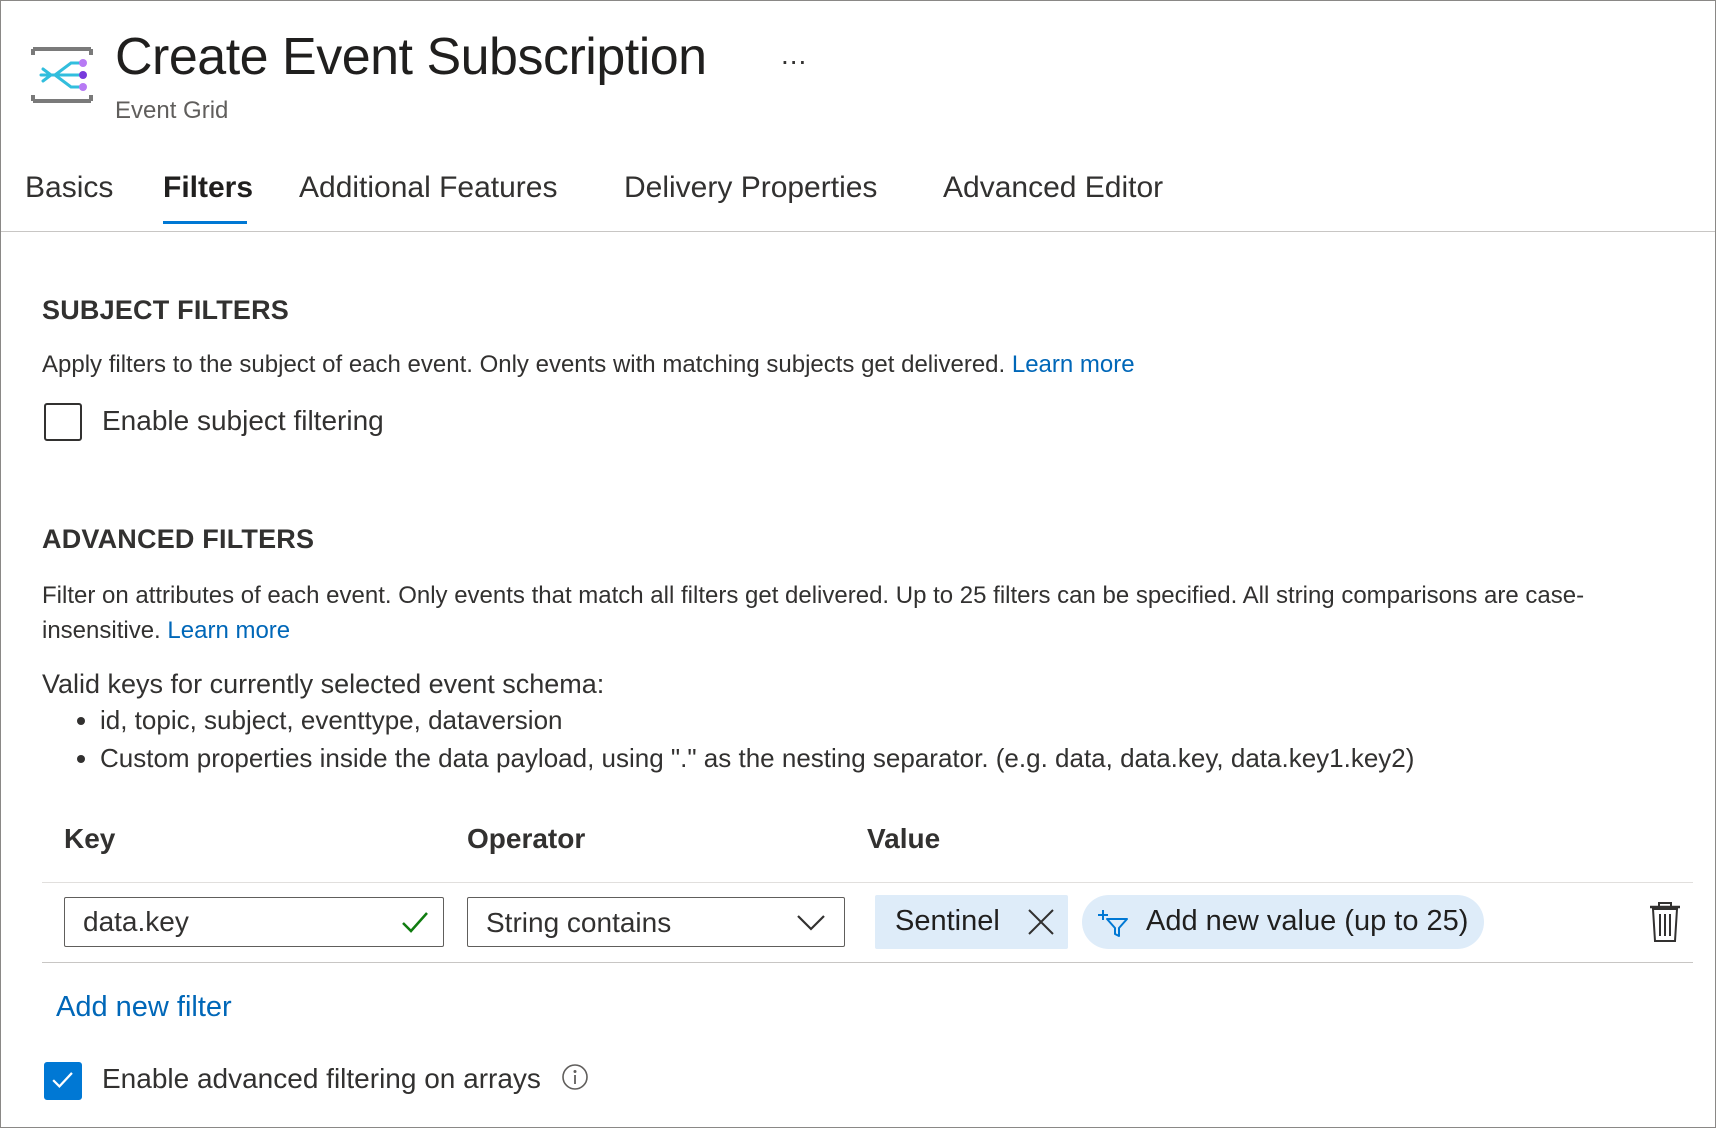  I want to click on add-new-value-button: Add new value (up to 25), so click(1283, 922).